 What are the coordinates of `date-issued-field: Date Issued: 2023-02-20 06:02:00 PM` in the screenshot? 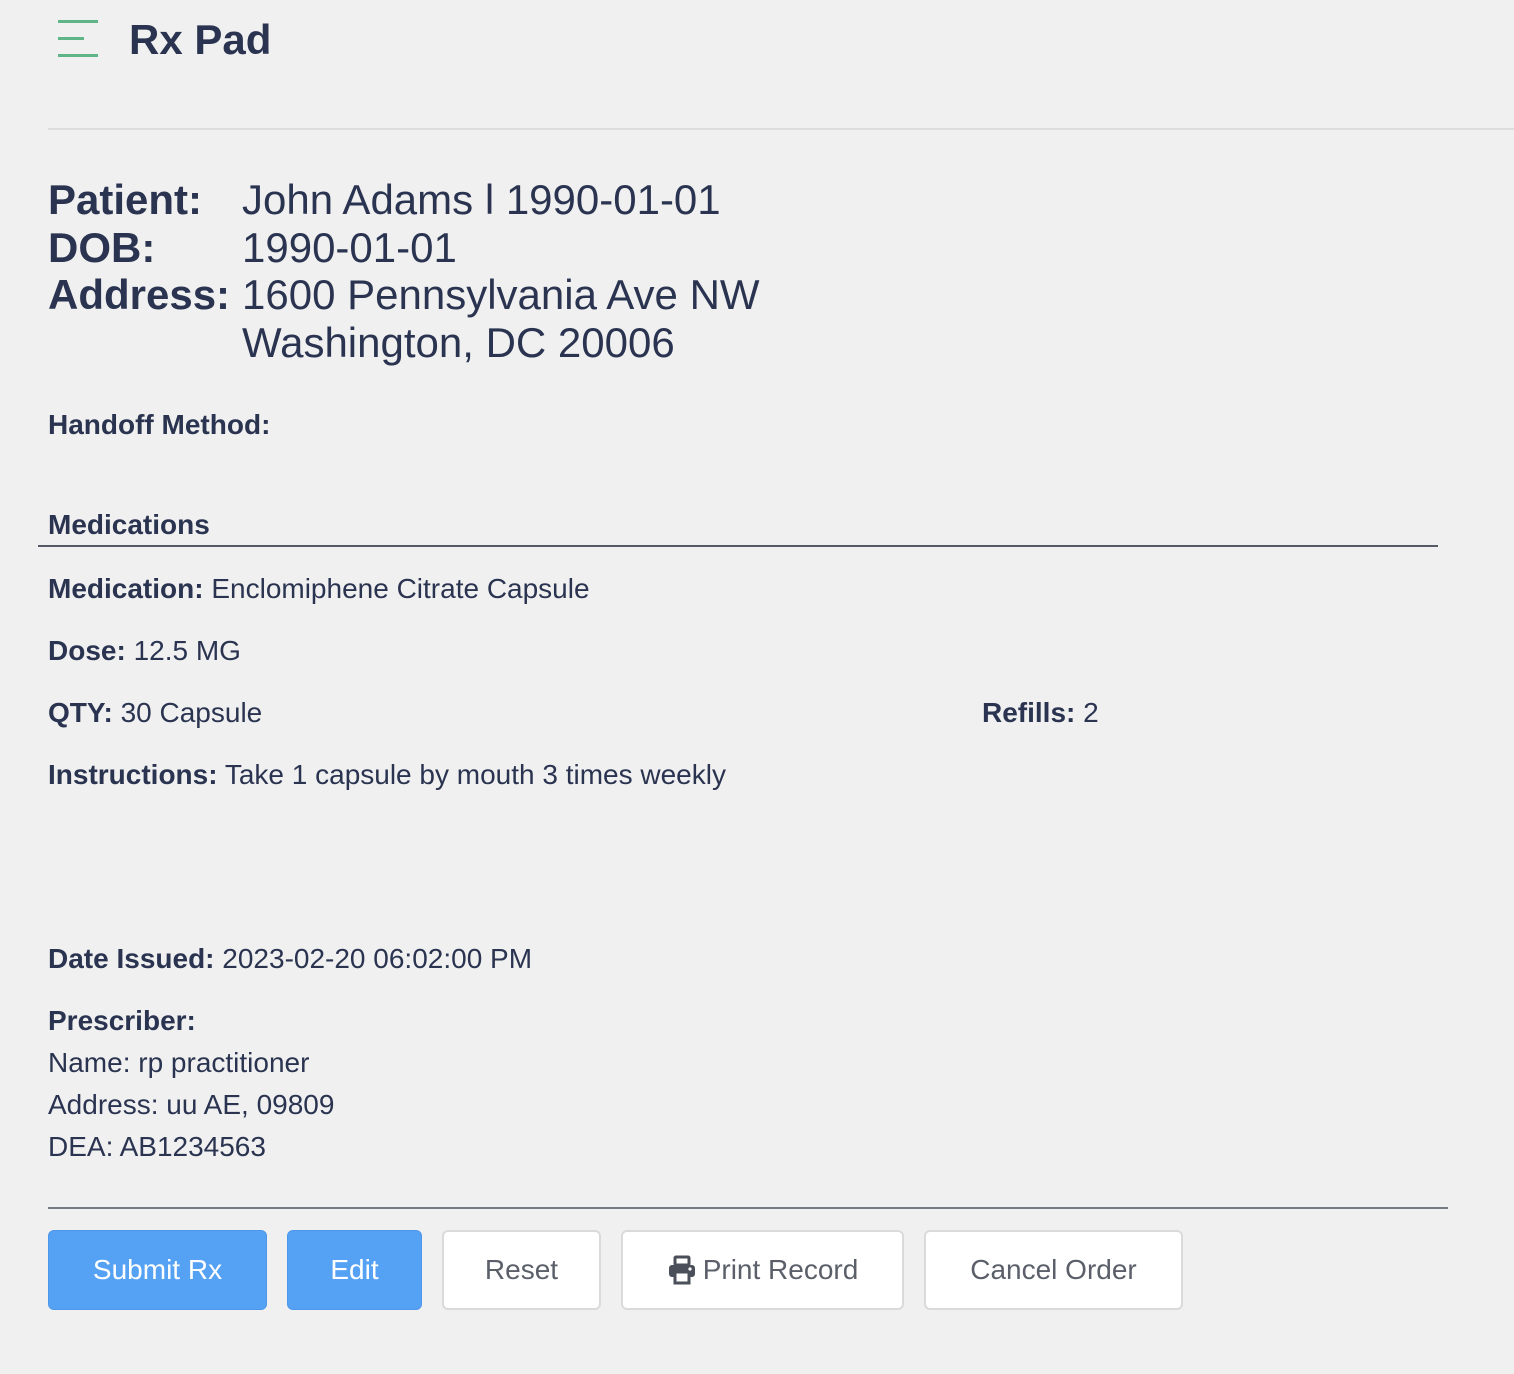 It's located at (290, 959).